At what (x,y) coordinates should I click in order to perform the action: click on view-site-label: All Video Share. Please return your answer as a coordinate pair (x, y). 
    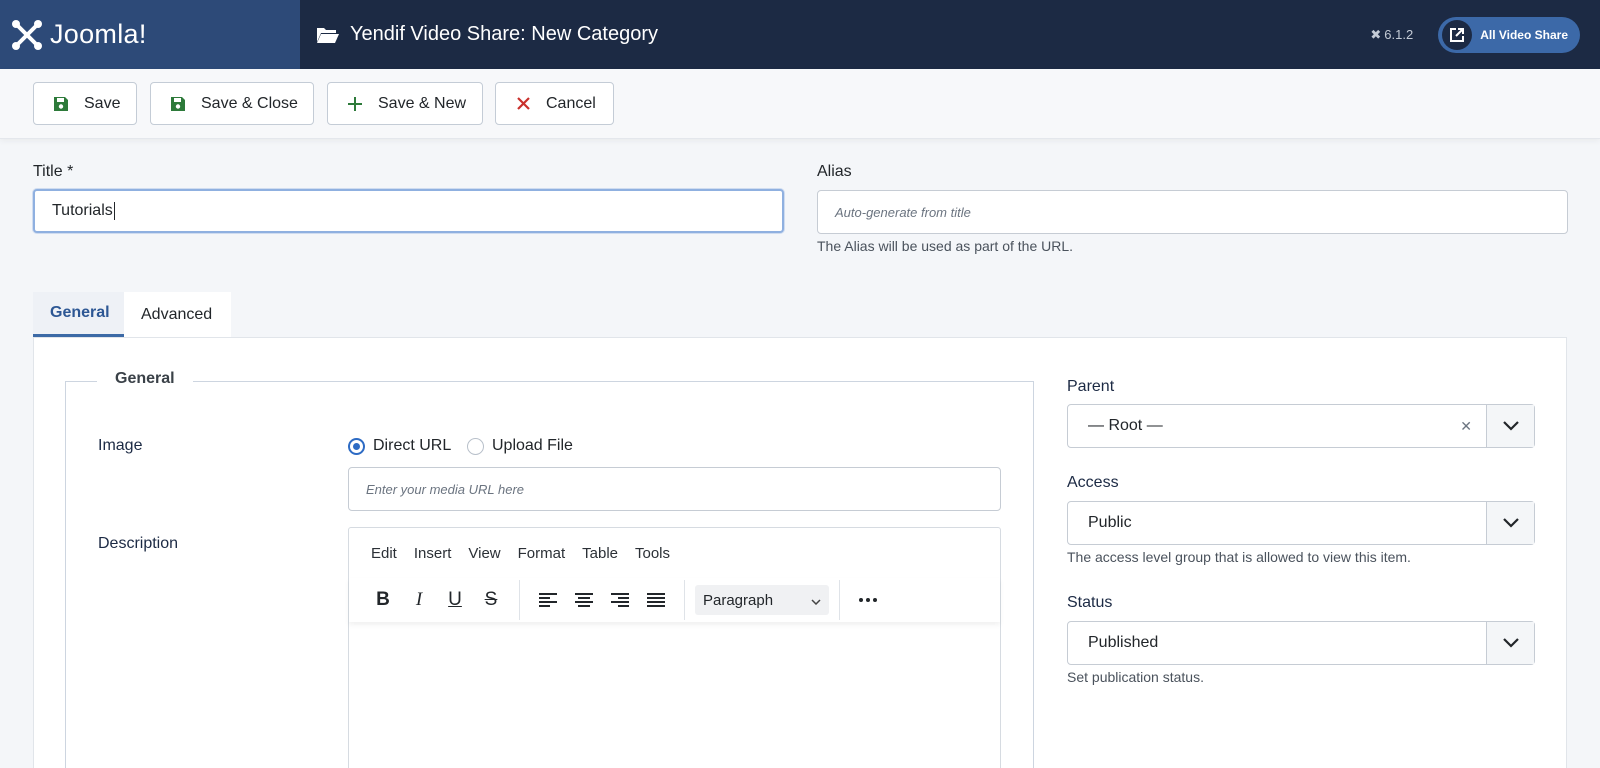
    Looking at the image, I should click on (1524, 34).